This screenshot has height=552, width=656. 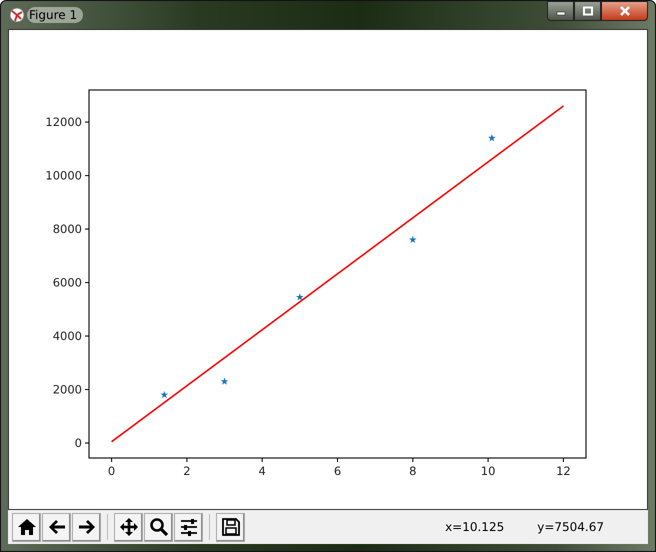 I want to click on zoom-button, so click(x=158, y=527).